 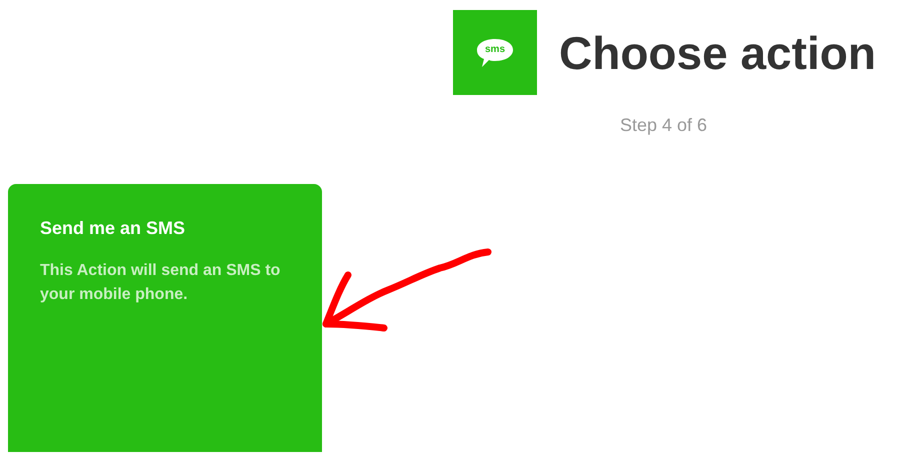 I want to click on step-indicator: Step 4 of 6, so click(x=664, y=125).